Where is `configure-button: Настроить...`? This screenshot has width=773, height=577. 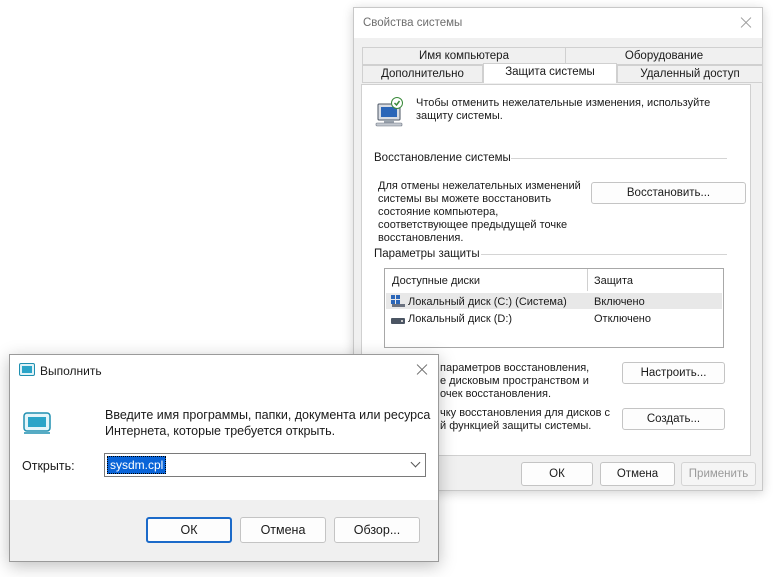
configure-button: Настроить... is located at coordinates (673, 373).